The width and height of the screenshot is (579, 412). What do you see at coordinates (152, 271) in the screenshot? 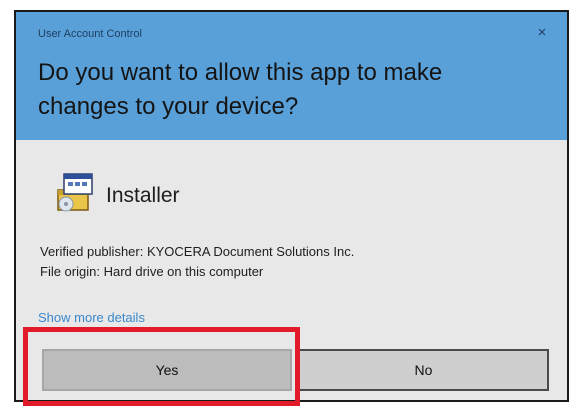
I see `origin-line: File origin: Hard drive on this computer` at bounding box center [152, 271].